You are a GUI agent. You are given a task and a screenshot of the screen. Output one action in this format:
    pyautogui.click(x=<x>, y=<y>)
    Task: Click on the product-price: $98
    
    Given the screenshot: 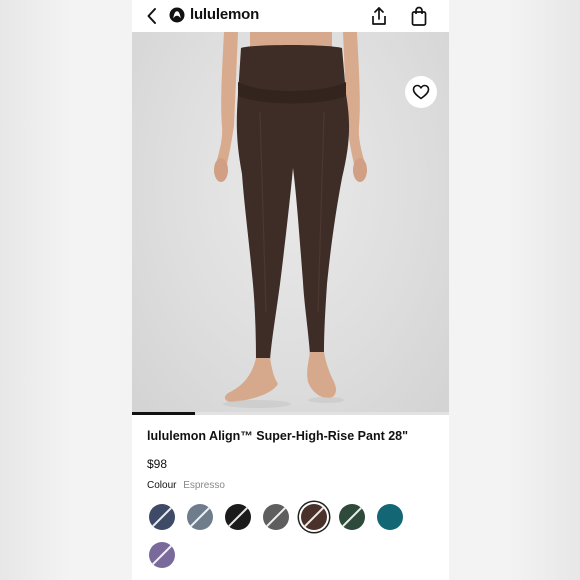 What is the action you would take?
    pyautogui.click(x=157, y=464)
    